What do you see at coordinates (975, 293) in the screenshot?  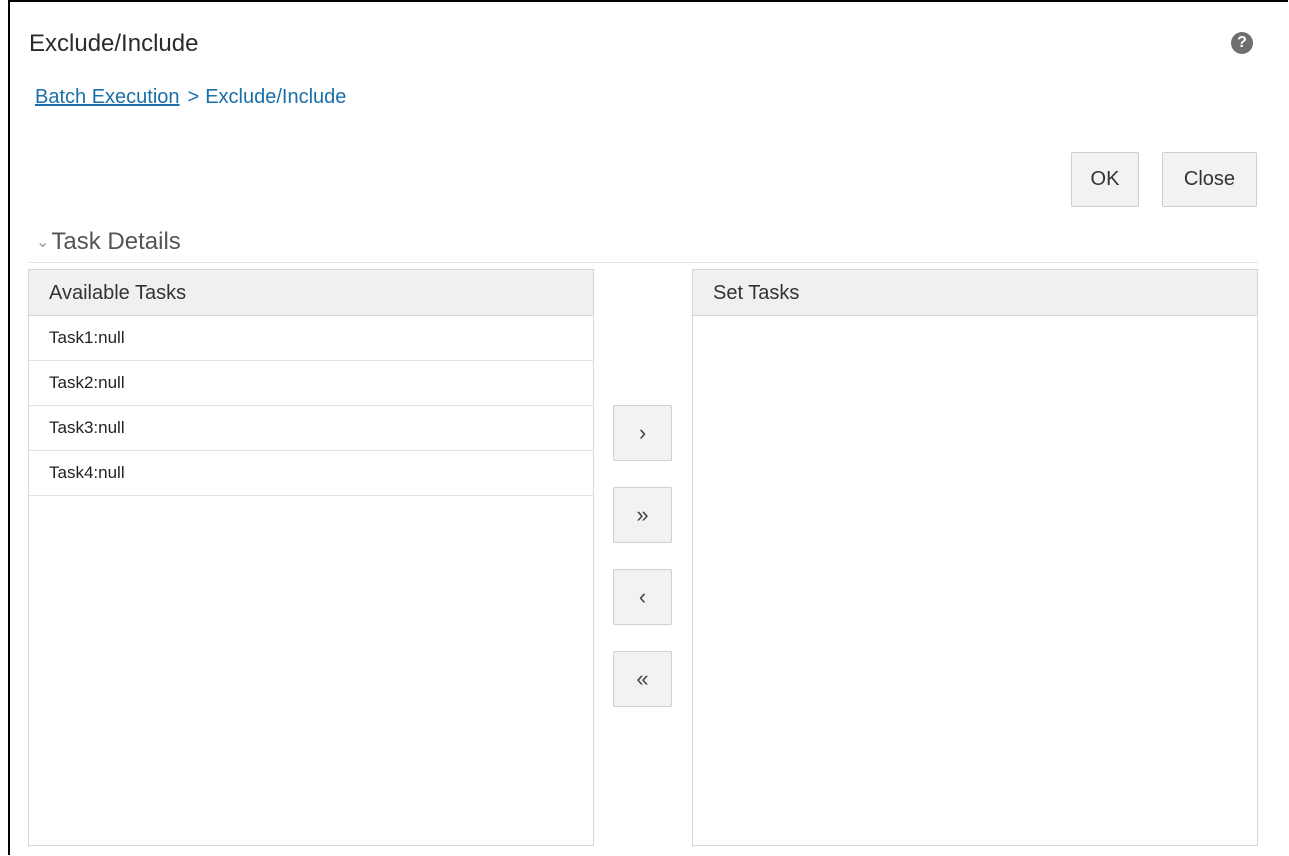 I see `set-tasks-header: Set Tasks` at bounding box center [975, 293].